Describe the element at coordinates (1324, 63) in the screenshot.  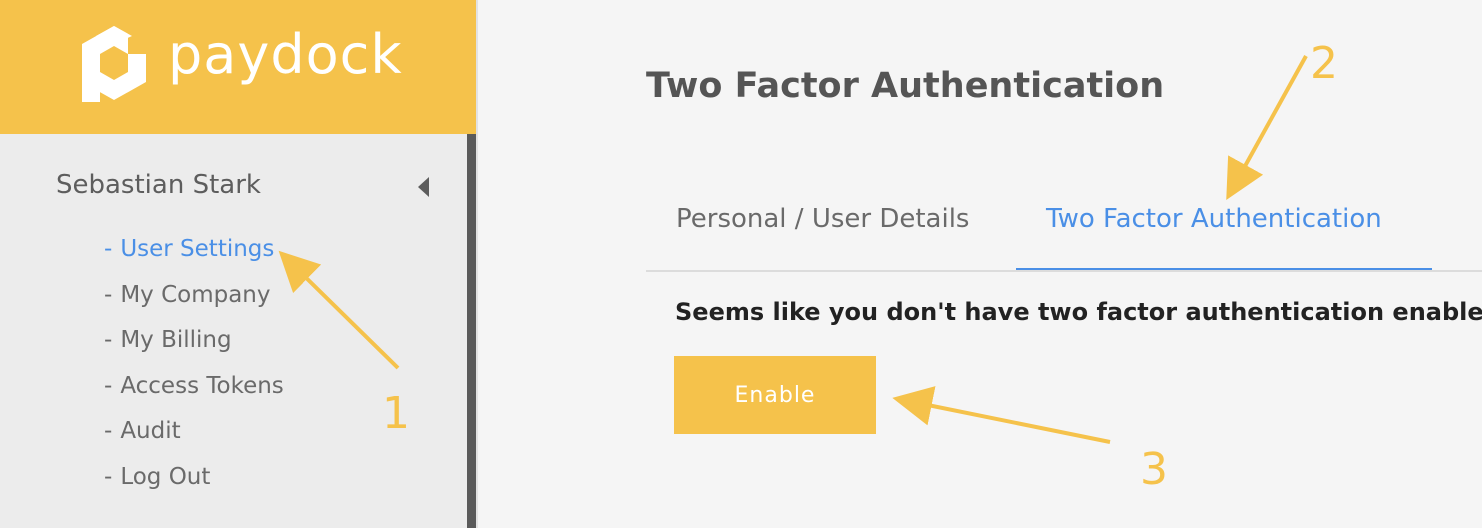
I see `annotation-number-2: 2` at that location.